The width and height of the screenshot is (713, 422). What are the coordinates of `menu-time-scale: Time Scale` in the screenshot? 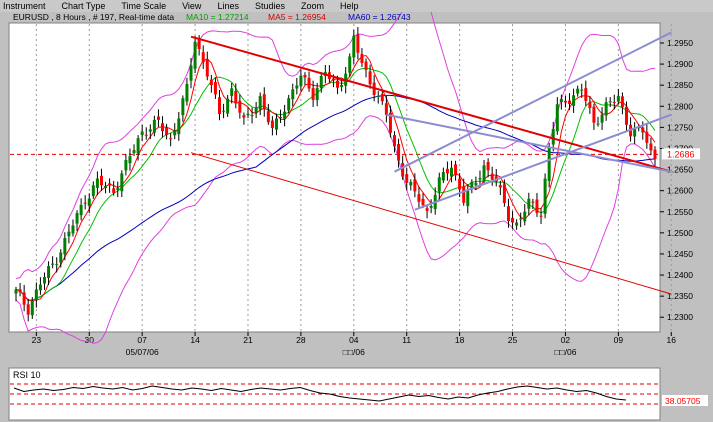 It's located at (143, 6).